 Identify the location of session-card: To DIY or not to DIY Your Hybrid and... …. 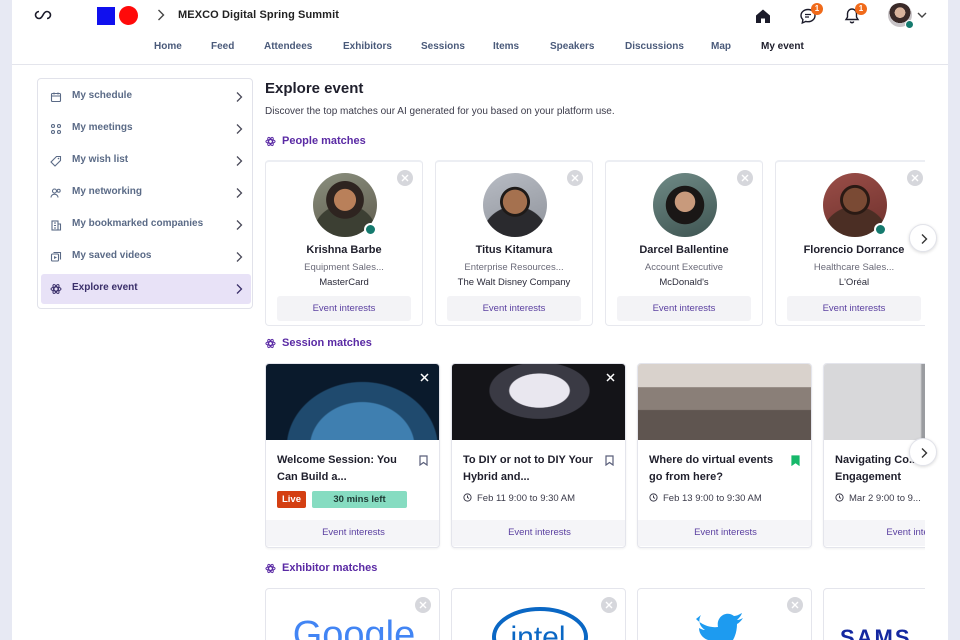
(538, 455).